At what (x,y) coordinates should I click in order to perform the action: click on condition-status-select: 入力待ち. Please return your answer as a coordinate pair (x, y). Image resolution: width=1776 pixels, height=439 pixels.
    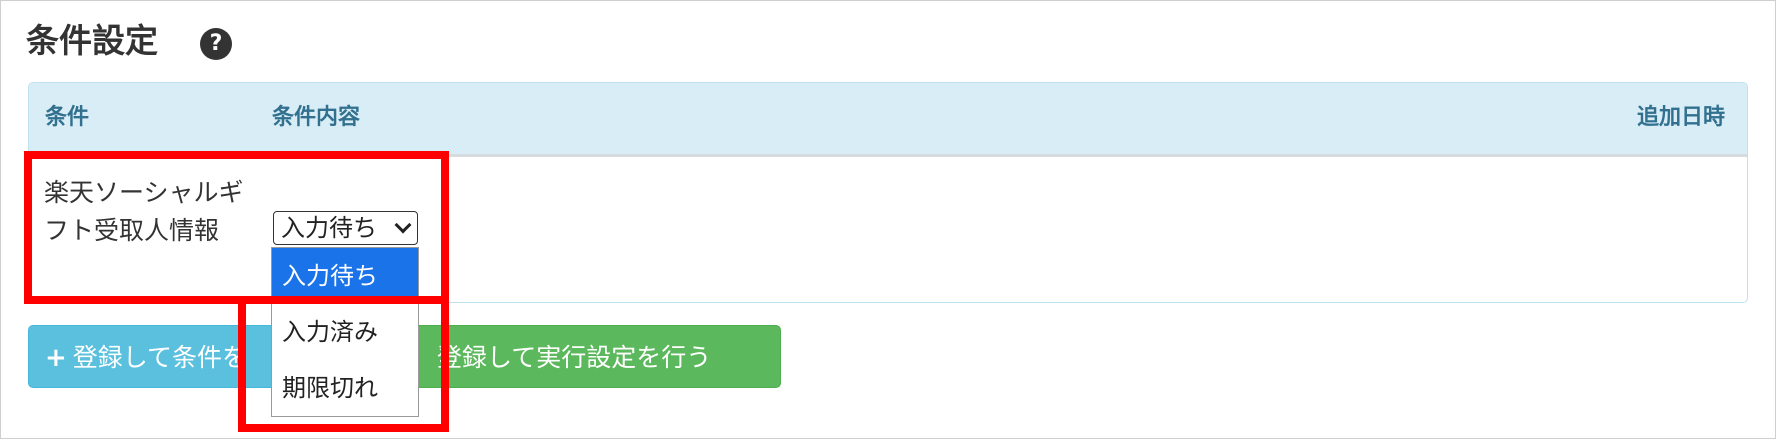
    Looking at the image, I should click on (345, 228).